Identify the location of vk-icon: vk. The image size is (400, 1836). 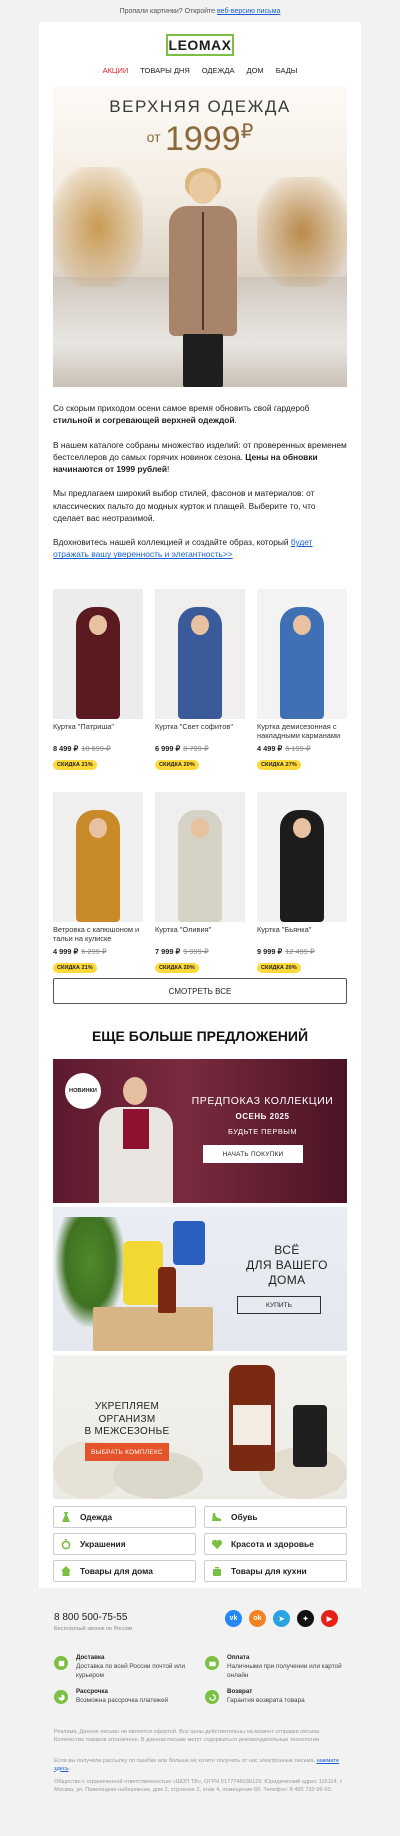
(233, 1618).